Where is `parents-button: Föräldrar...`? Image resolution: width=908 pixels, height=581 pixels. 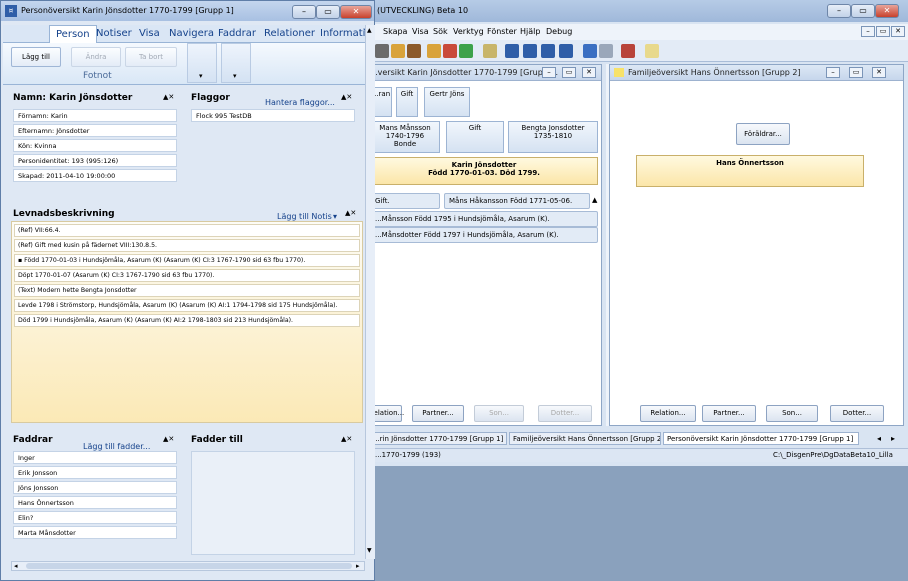 parents-button: Föräldrar... is located at coordinates (763, 134).